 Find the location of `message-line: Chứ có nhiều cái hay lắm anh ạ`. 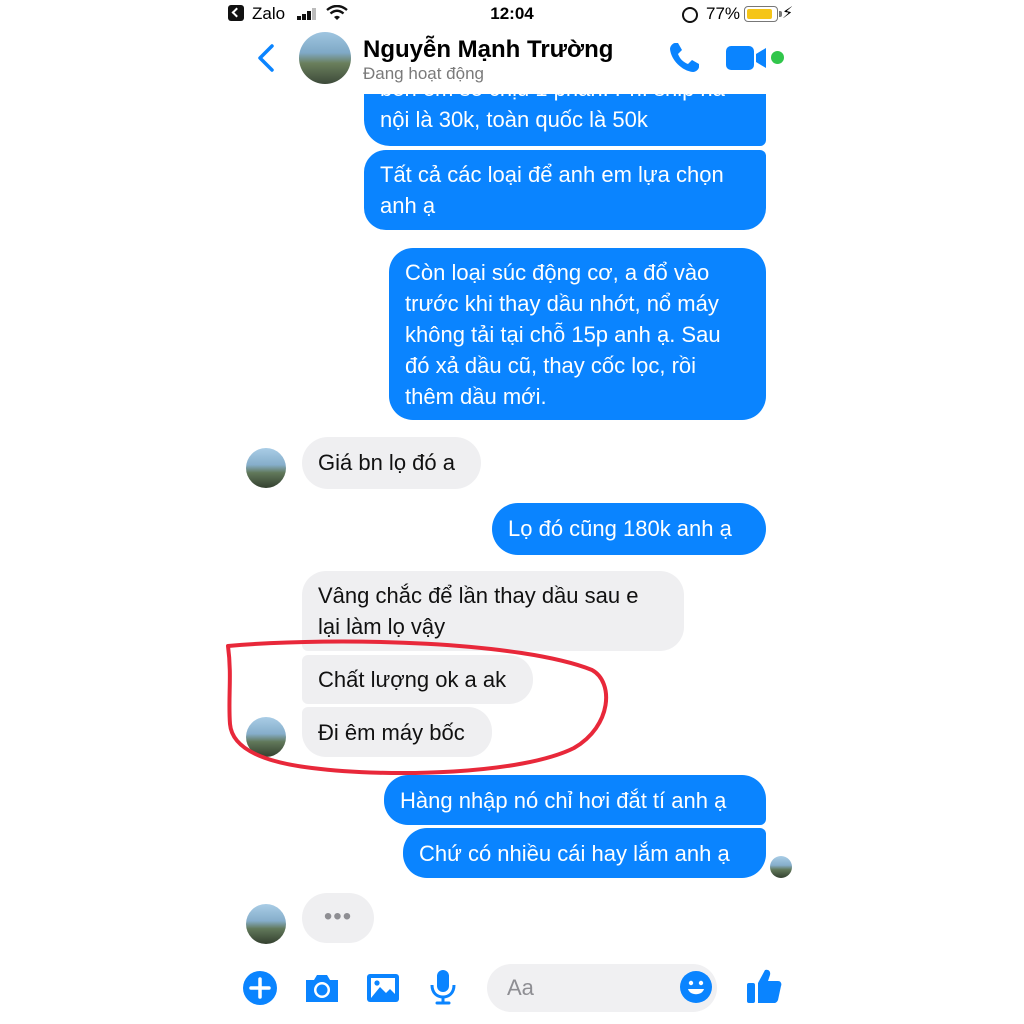

message-line: Chứ có nhiều cái hay lắm anh ạ is located at coordinates (574, 853).